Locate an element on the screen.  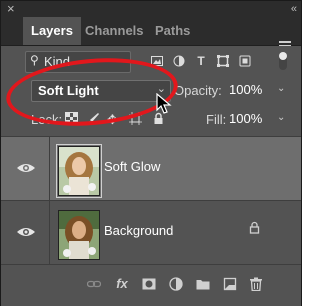
opacity-dropdown-icon: ⌄ is located at coordinates (281, 88).